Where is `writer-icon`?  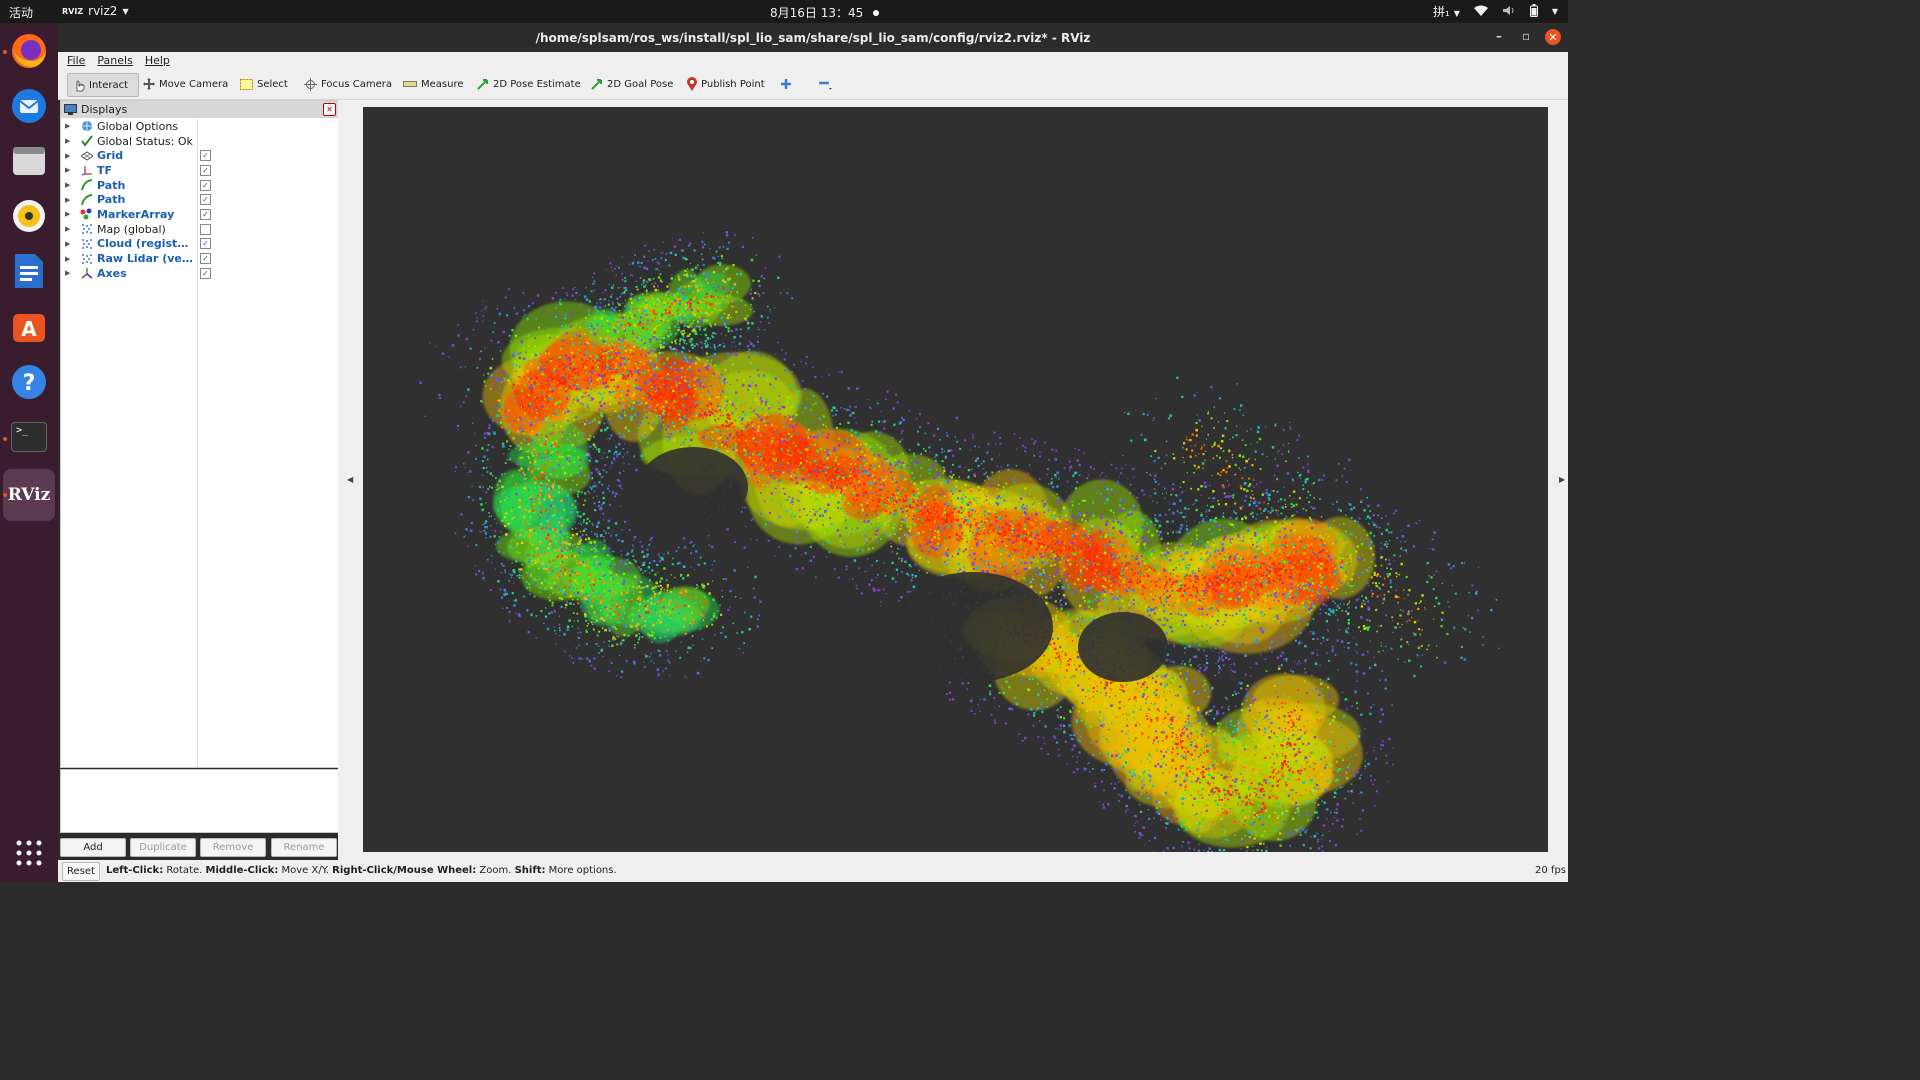
writer-icon is located at coordinates (29, 271).